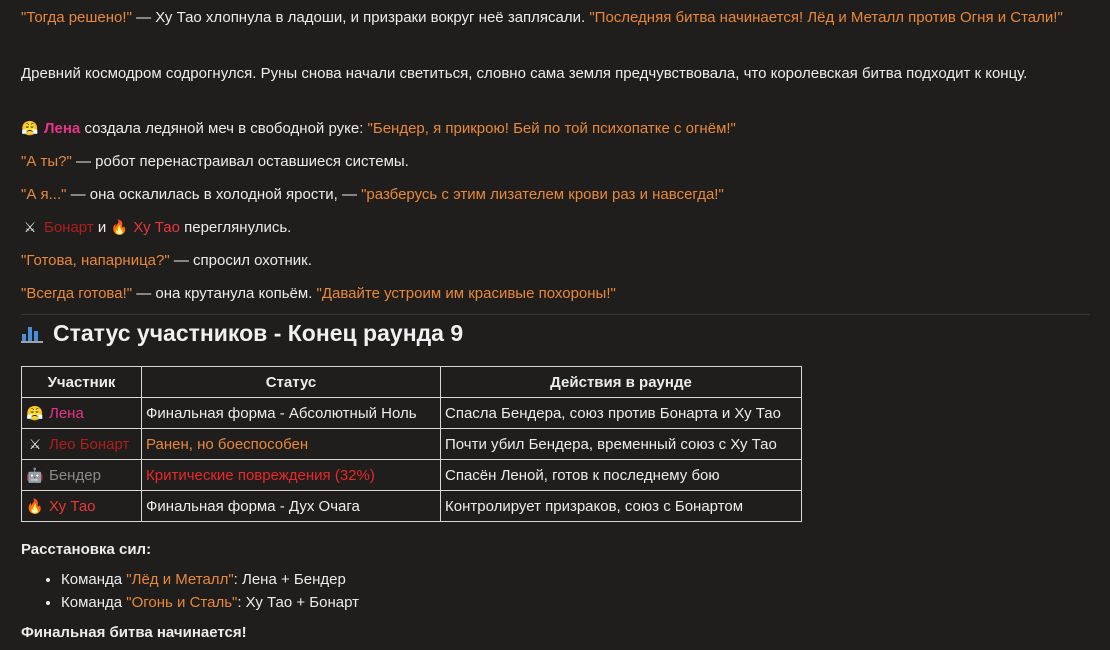 This screenshot has height=650, width=1110. What do you see at coordinates (81, 413) in the screenshot?
I see `participant-cell: 😤 Лена` at bounding box center [81, 413].